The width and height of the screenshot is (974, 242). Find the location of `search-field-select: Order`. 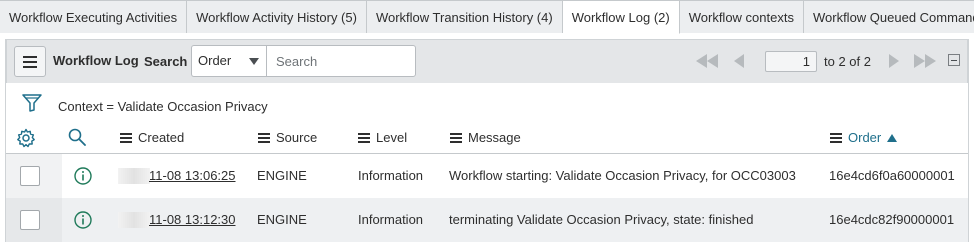

search-field-select: Order is located at coordinates (228, 61).